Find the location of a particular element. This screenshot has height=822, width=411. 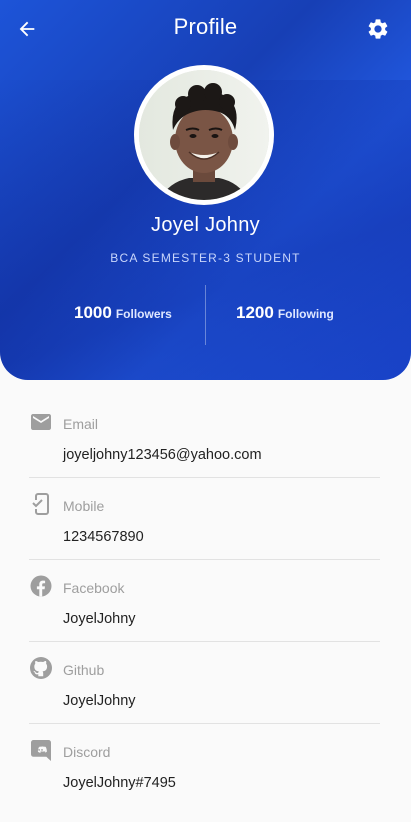

profile-subtitle: BCA SEMESTER-3 STUDENT is located at coordinates (205, 258).